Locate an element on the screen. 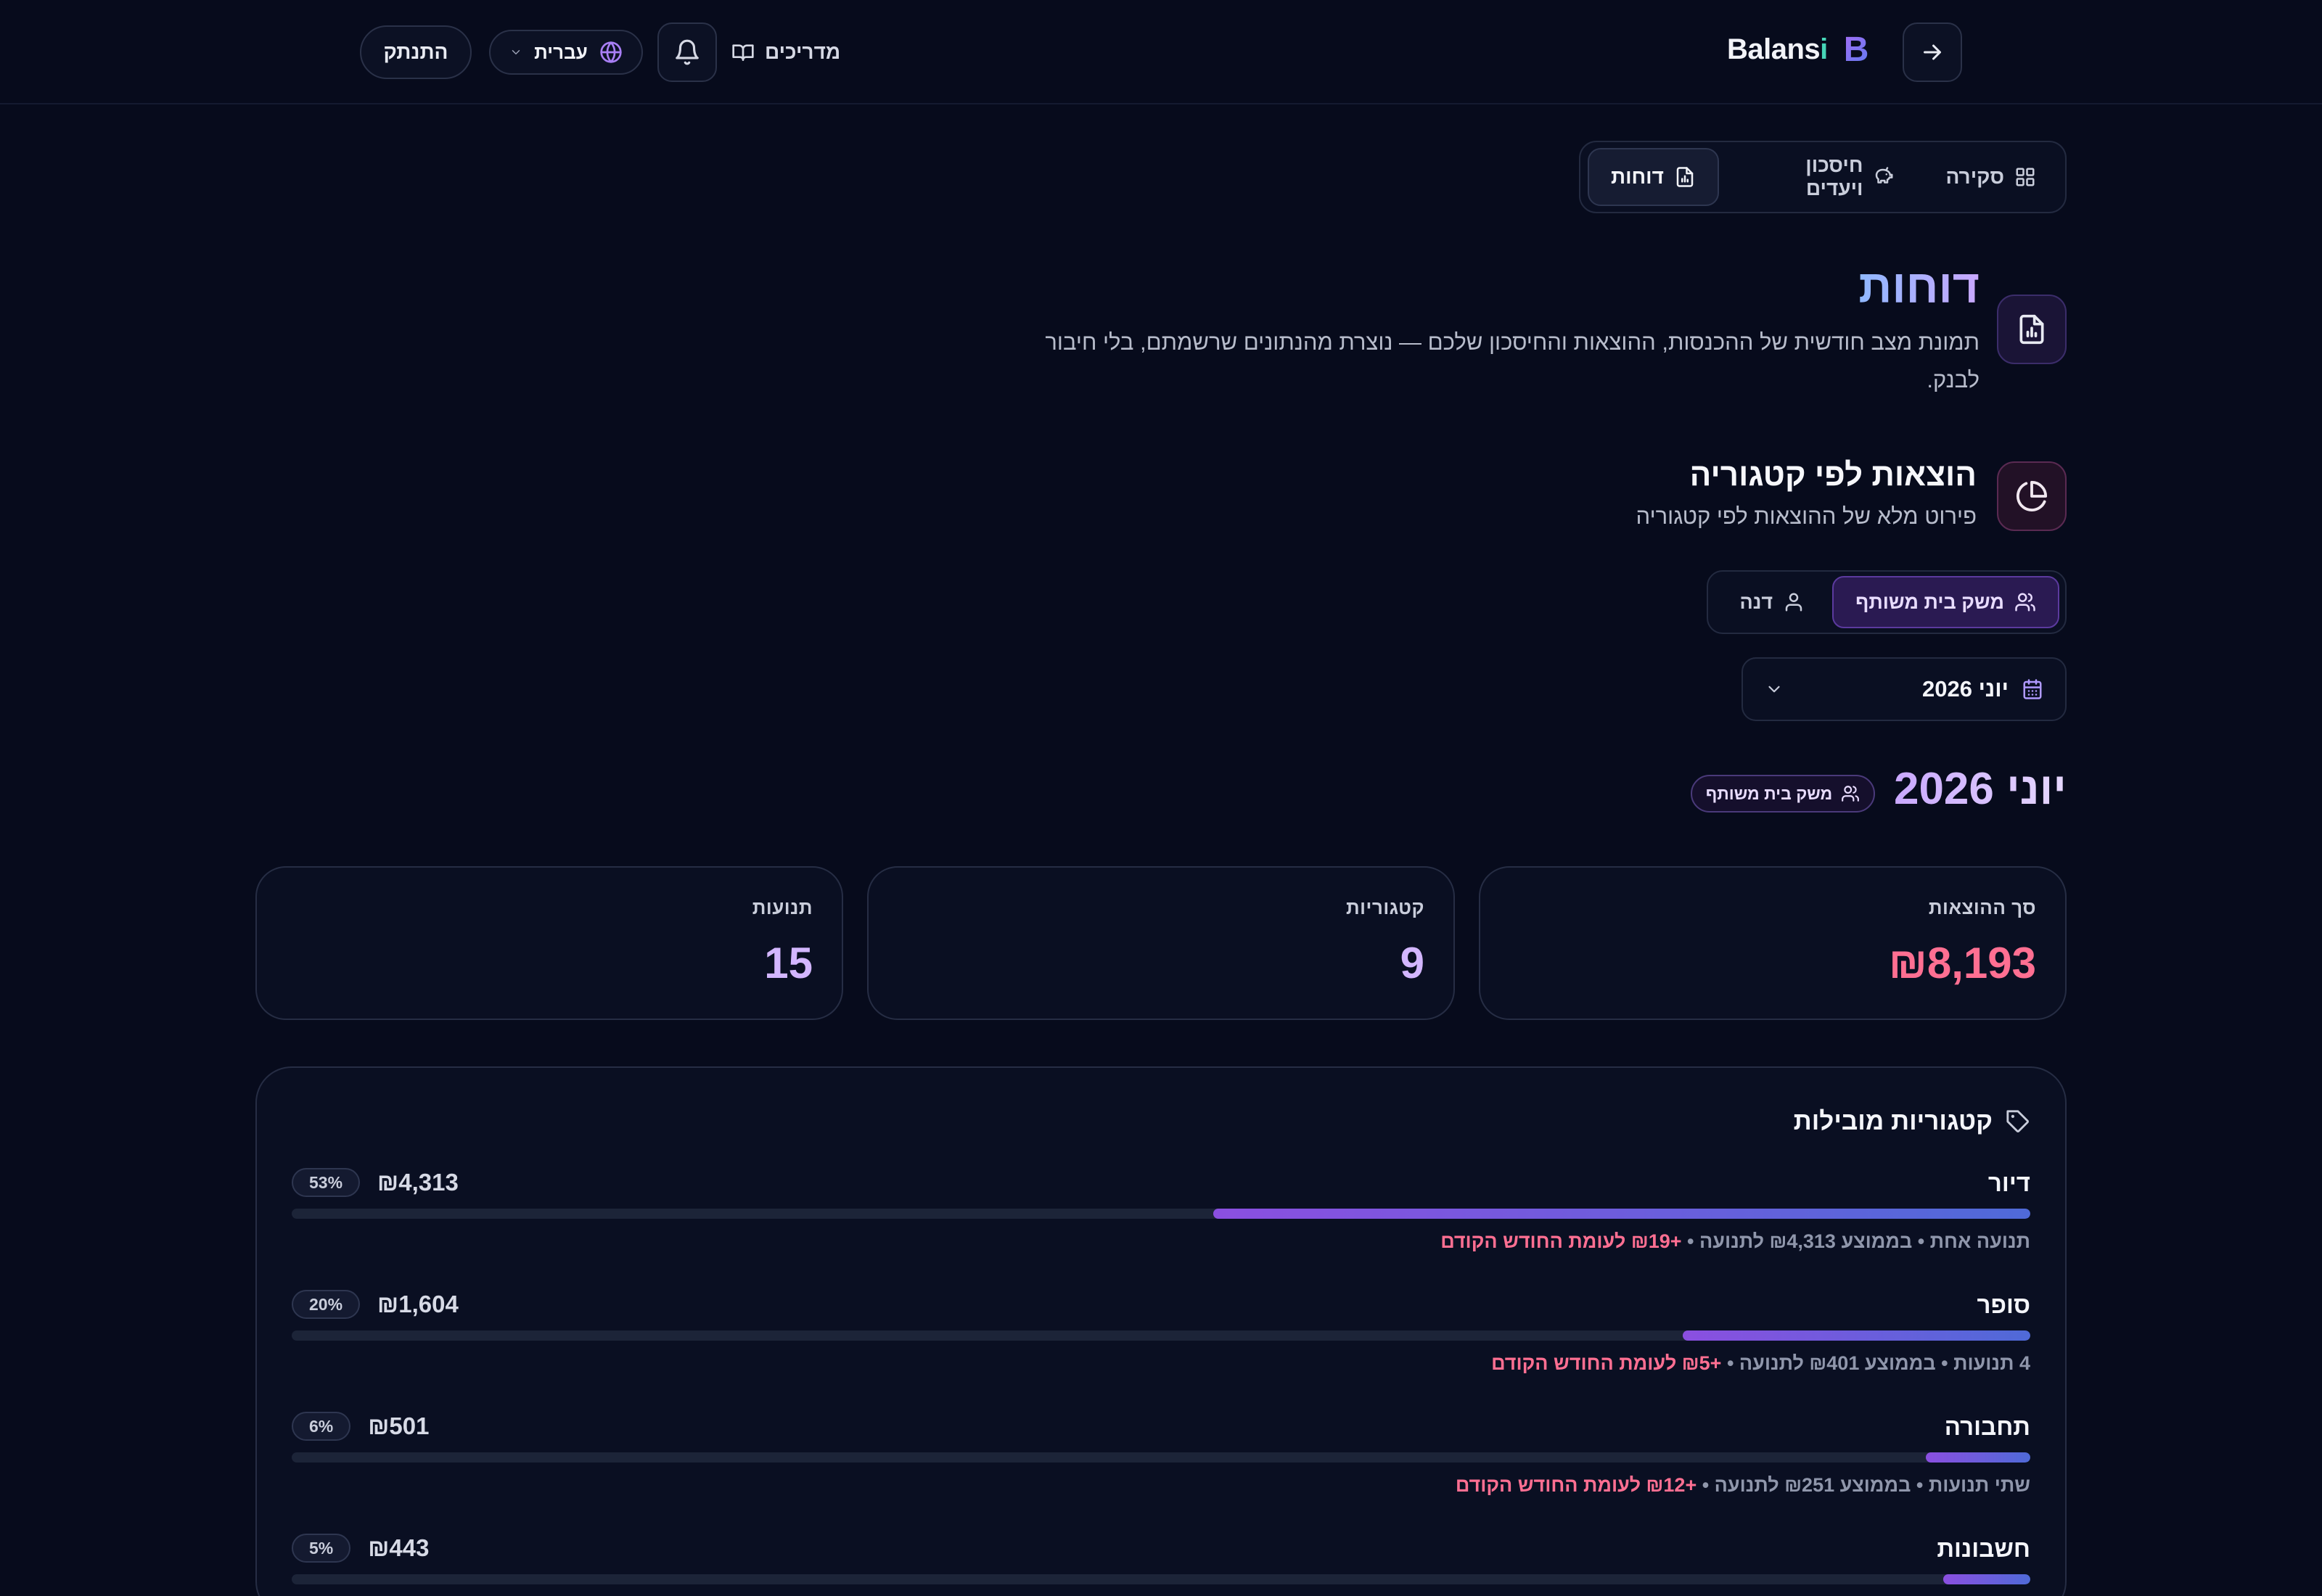  tab-savings: חיסכון ויעדים is located at coordinates (1821, 177).